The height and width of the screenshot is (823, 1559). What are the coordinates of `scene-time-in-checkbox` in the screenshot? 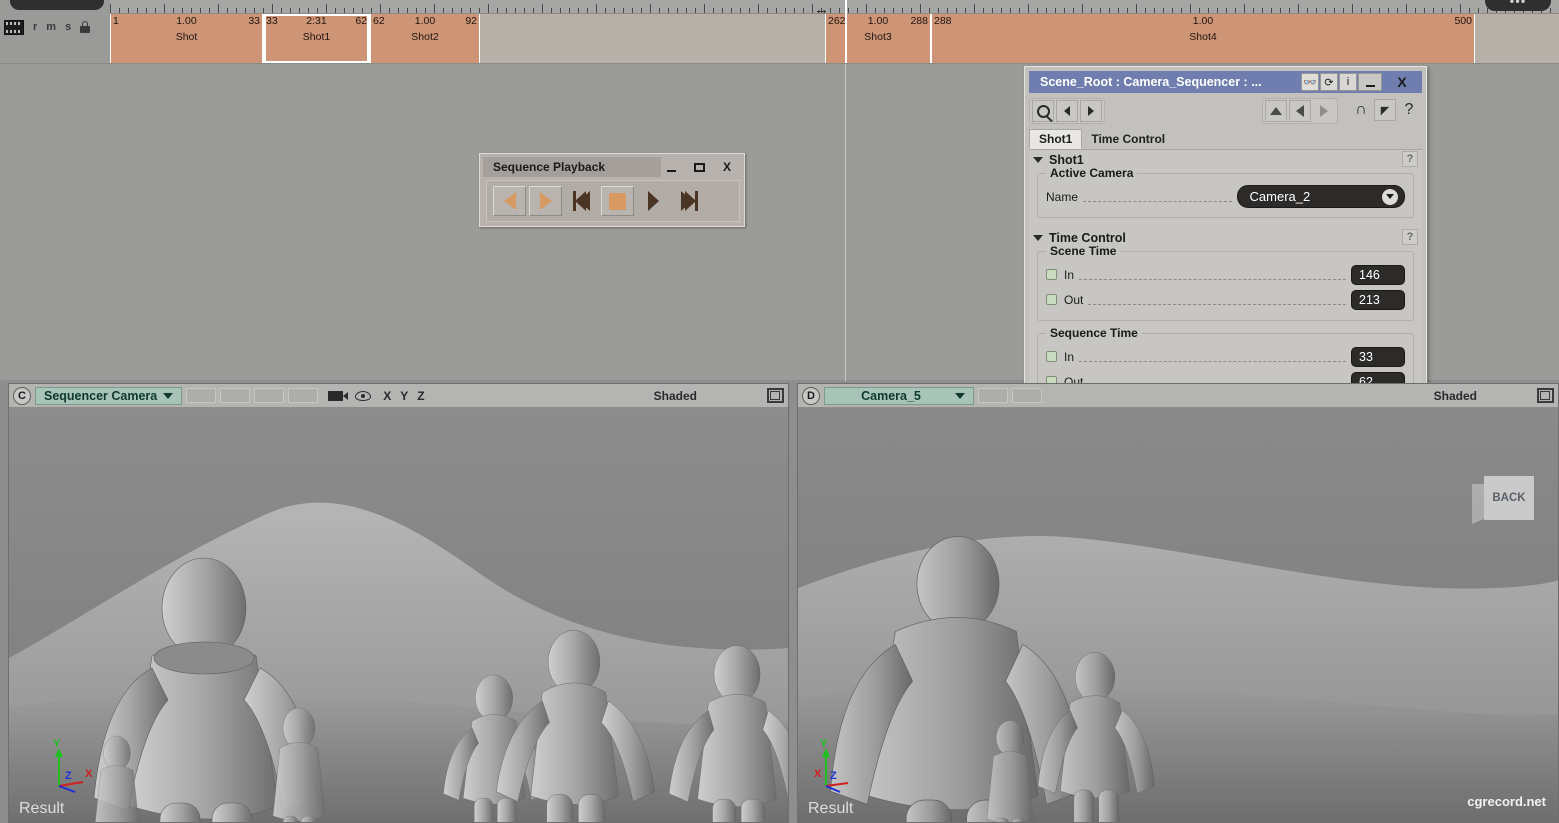 It's located at (1051, 274).